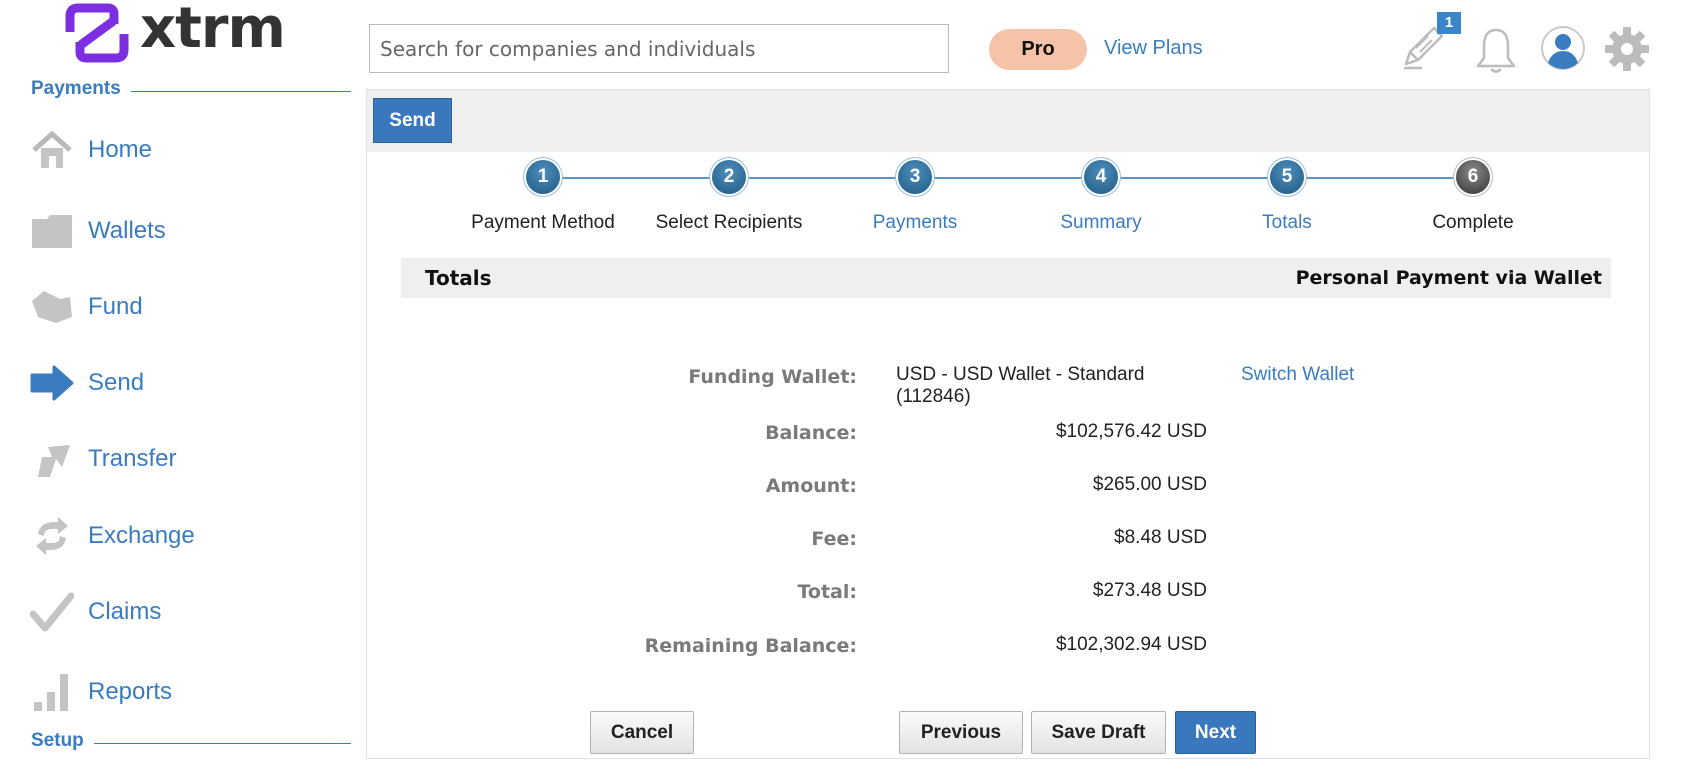 This screenshot has width=1694, height=776. I want to click on transfer-icon, so click(52, 459).